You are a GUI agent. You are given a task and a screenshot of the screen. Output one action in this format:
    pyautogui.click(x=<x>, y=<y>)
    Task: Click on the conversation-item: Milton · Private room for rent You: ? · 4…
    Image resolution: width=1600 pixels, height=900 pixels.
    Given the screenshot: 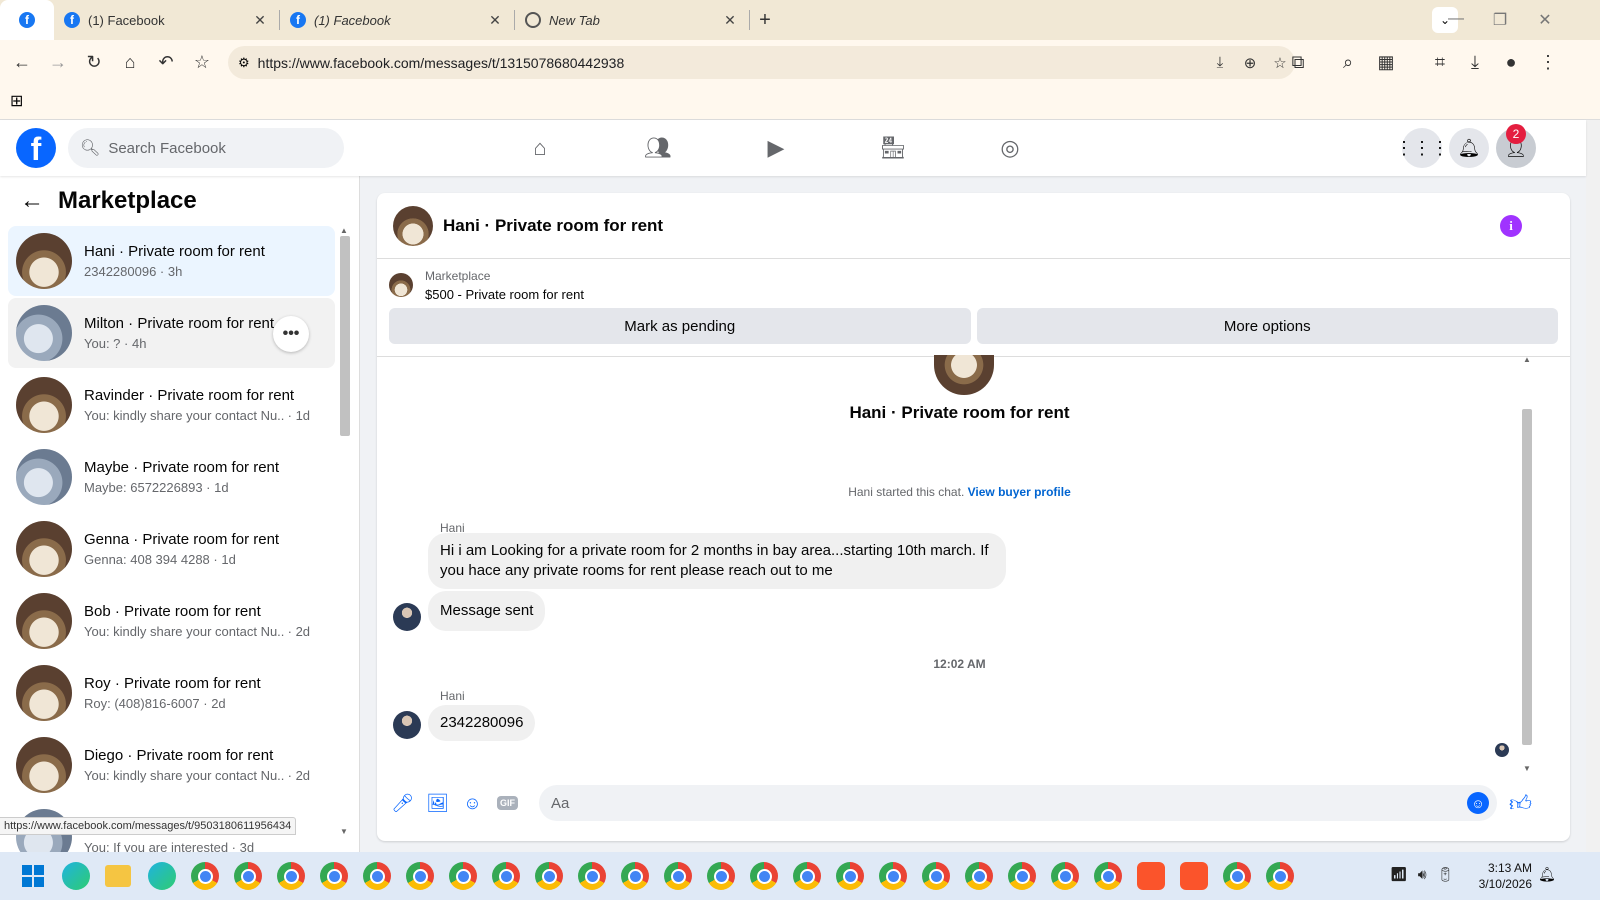 What is the action you would take?
    pyautogui.click(x=171, y=333)
    